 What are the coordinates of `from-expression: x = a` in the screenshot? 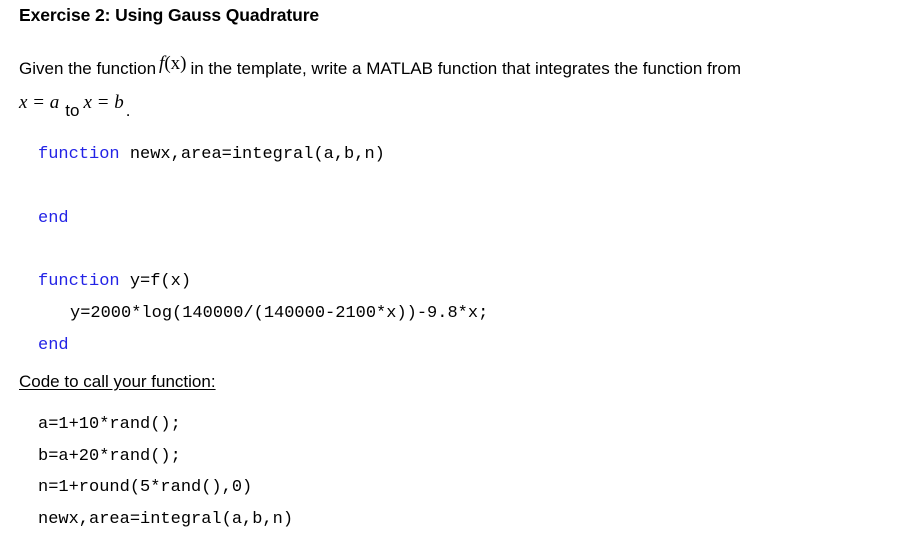 It's located at (39, 102).